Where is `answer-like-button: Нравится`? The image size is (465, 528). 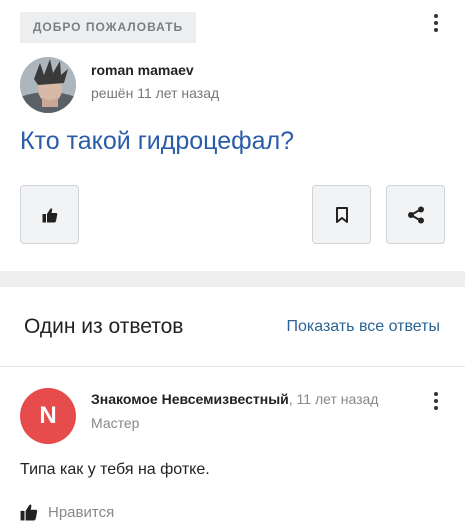
answer-like-button: Нравится is located at coordinates (67, 512).